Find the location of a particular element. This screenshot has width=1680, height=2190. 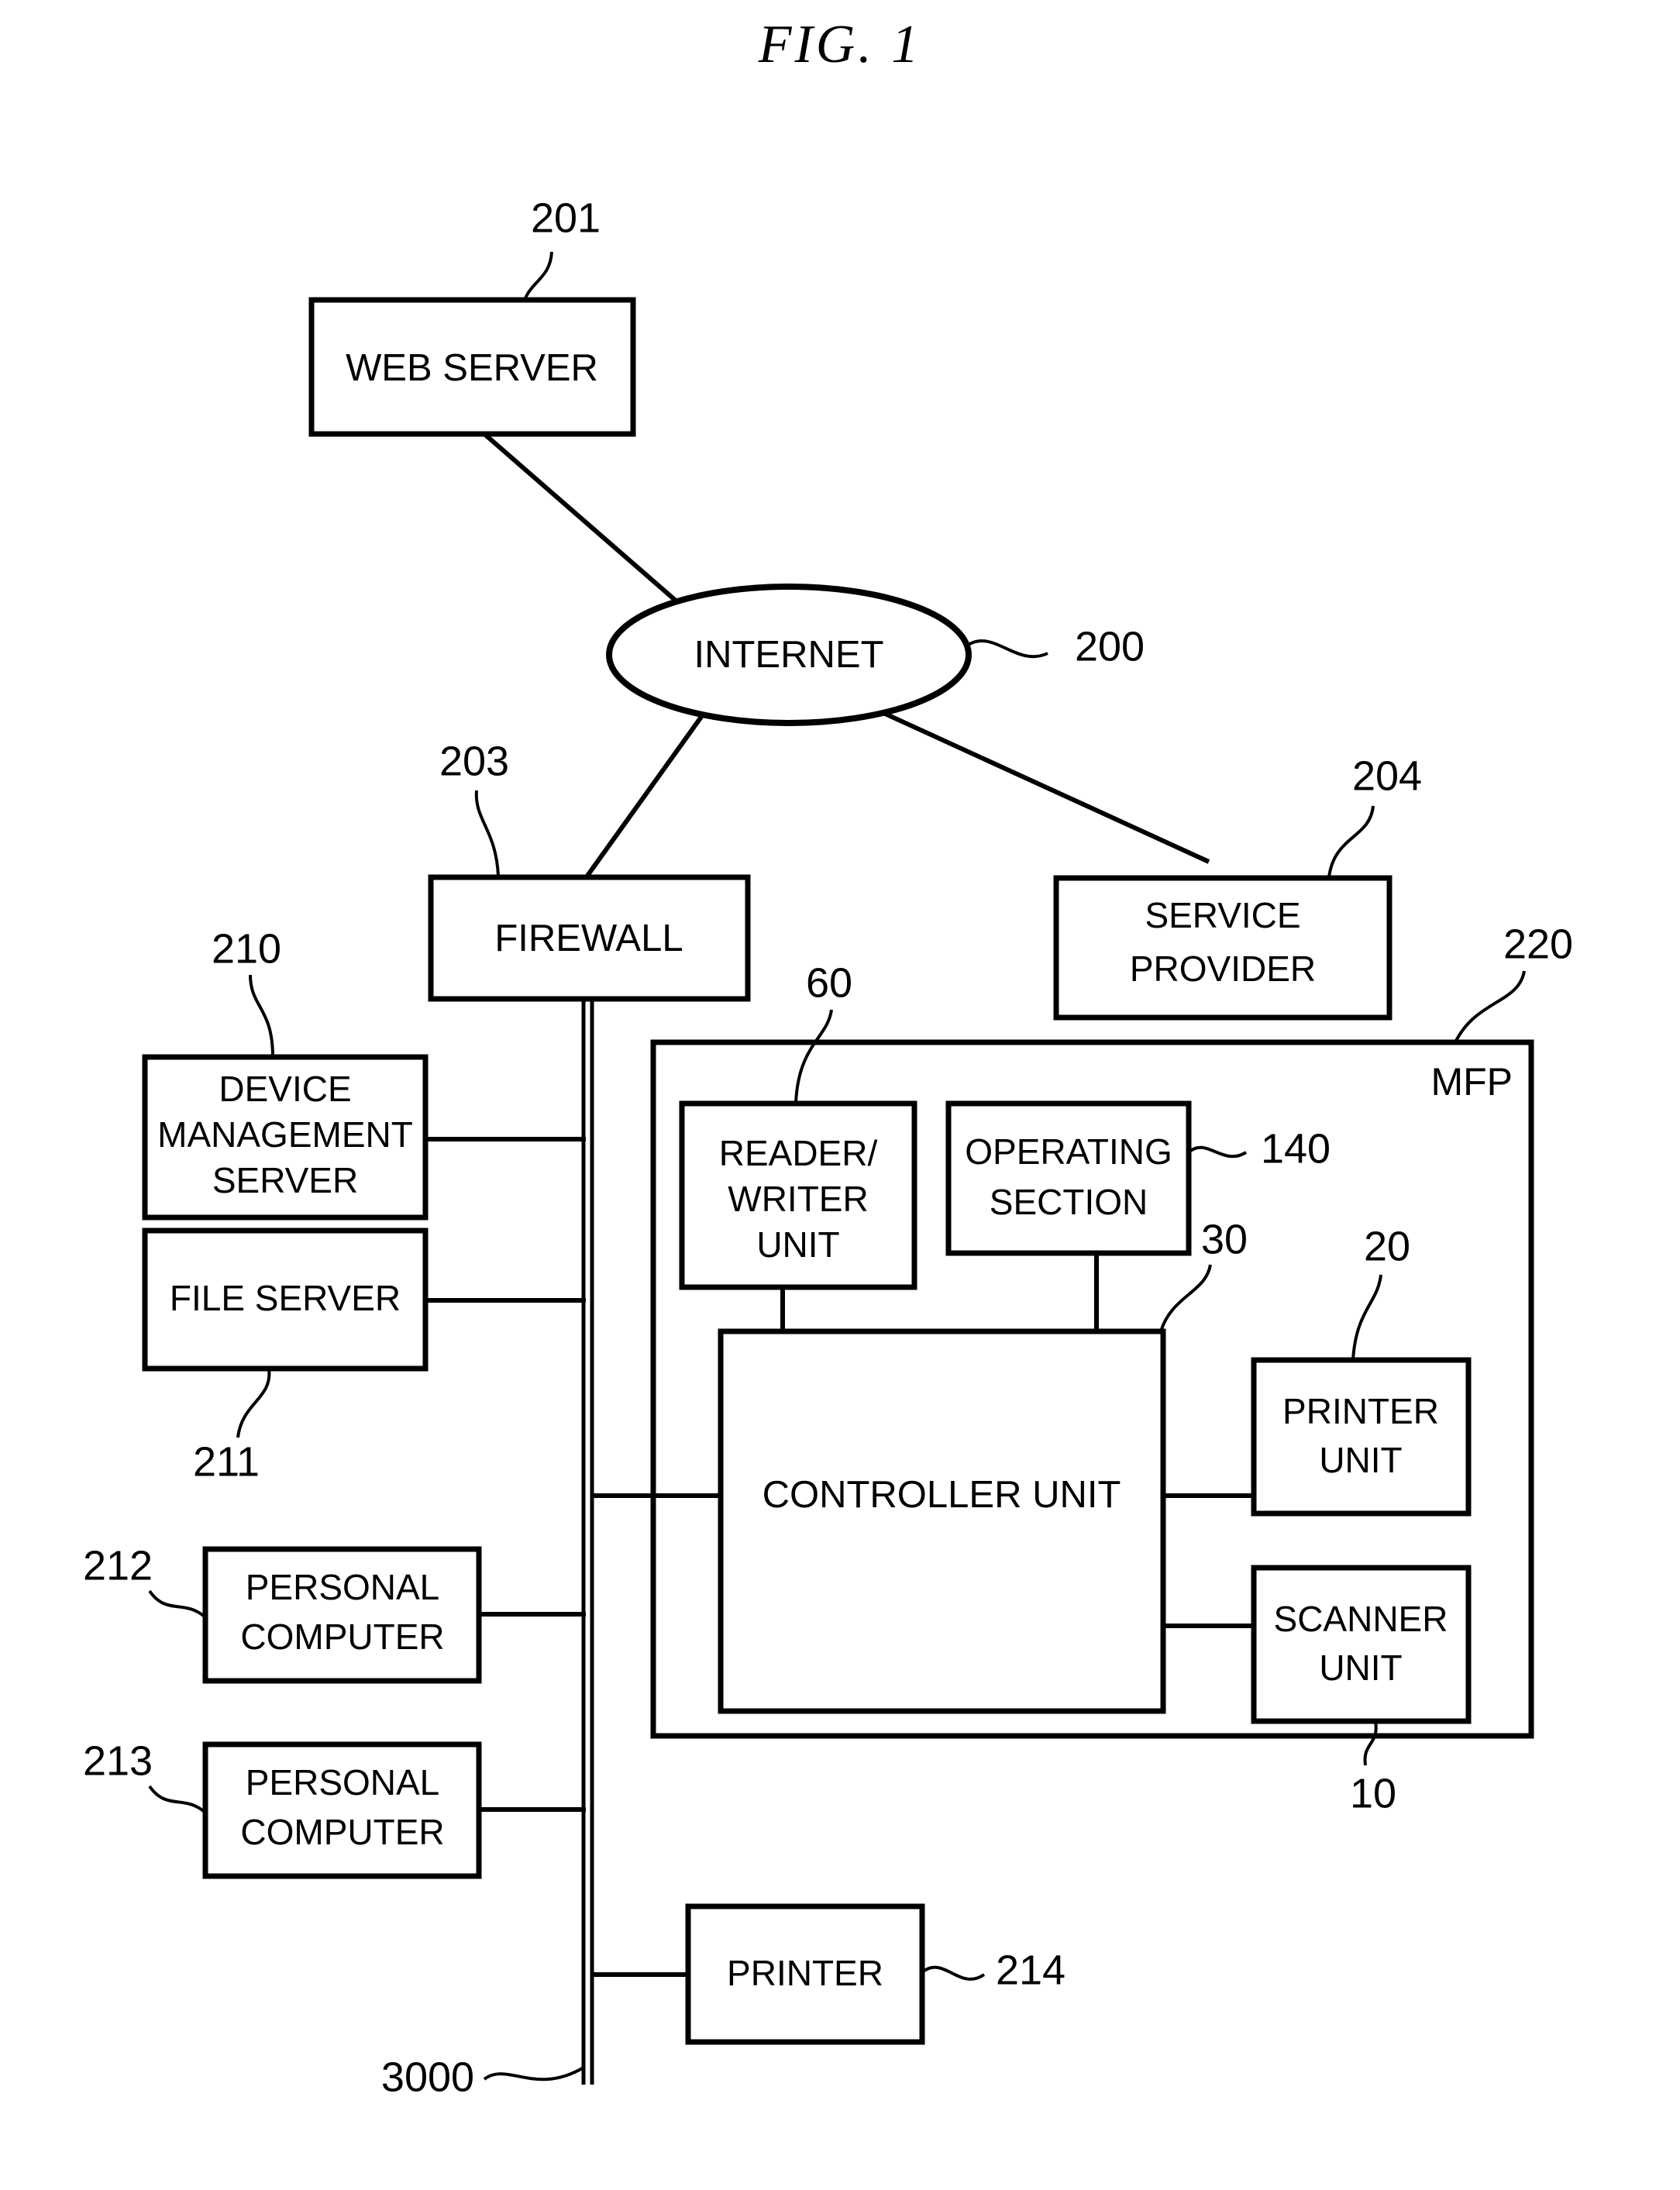

ref-201-label: 201 is located at coordinates (566, 218).